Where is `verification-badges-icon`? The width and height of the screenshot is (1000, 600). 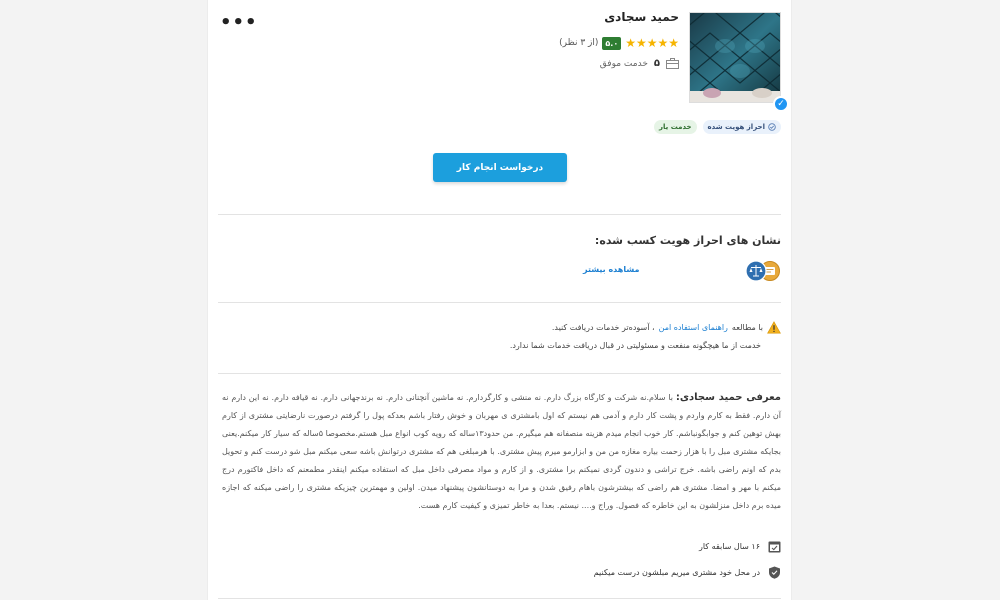
verification-badges-icon is located at coordinates (762, 271).